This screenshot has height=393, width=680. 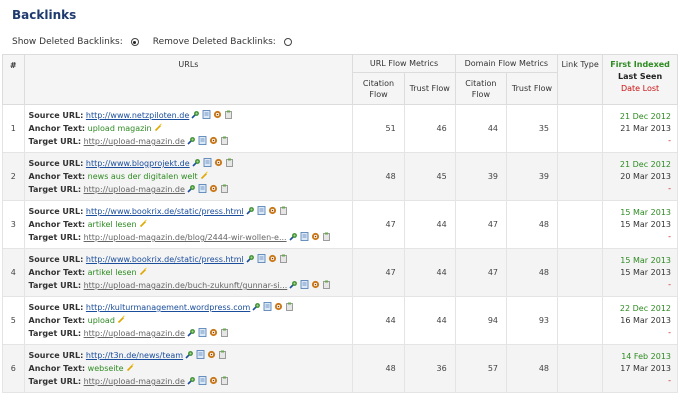 What do you see at coordinates (137, 115) in the screenshot?
I see `source-url-link: http://www.netzpiloten.de` at bounding box center [137, 115].